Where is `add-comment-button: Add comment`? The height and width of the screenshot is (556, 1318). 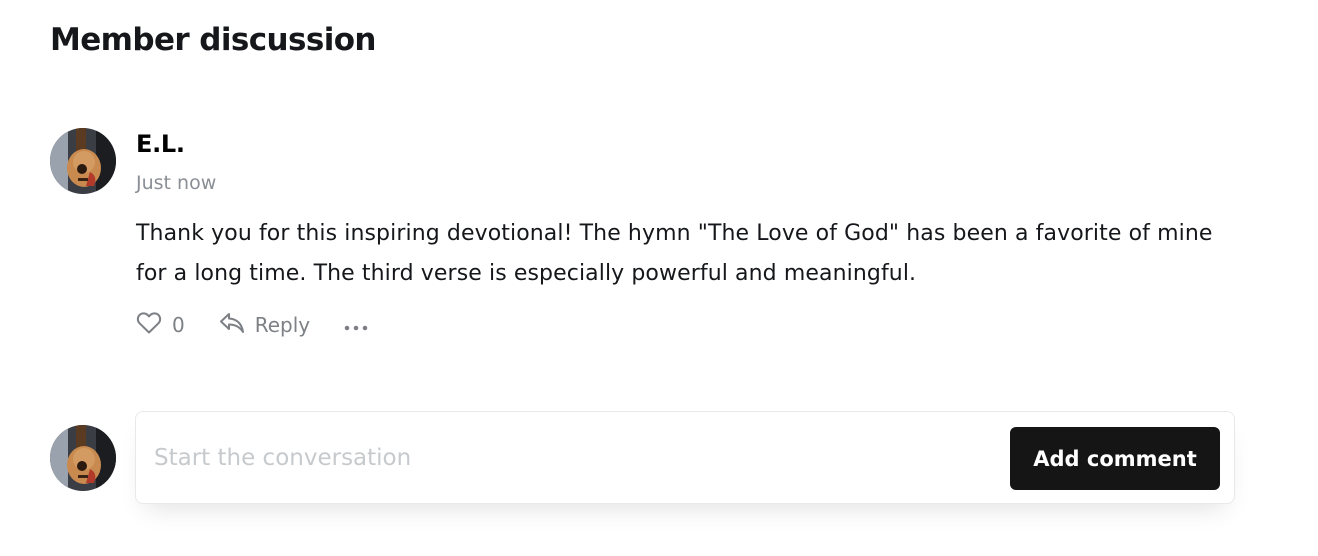
add-comment-button: Add comment is located at coordinates (1115, 458).